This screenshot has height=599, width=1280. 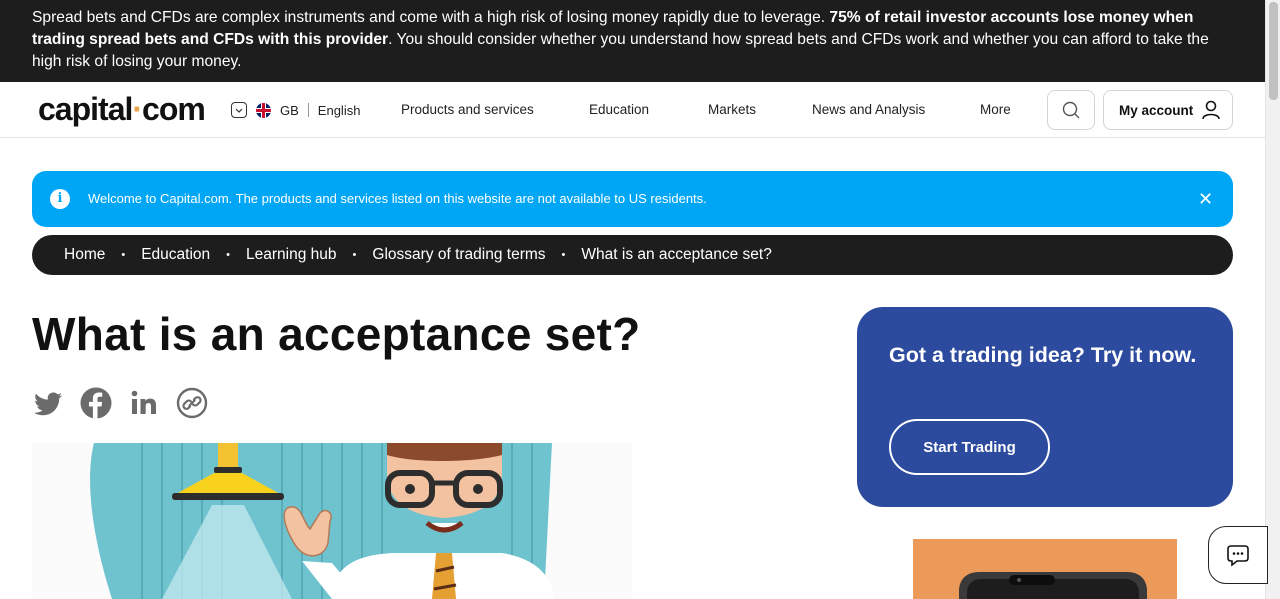 I want to click on locale-selector: GB English, so click(x=295, y=110).